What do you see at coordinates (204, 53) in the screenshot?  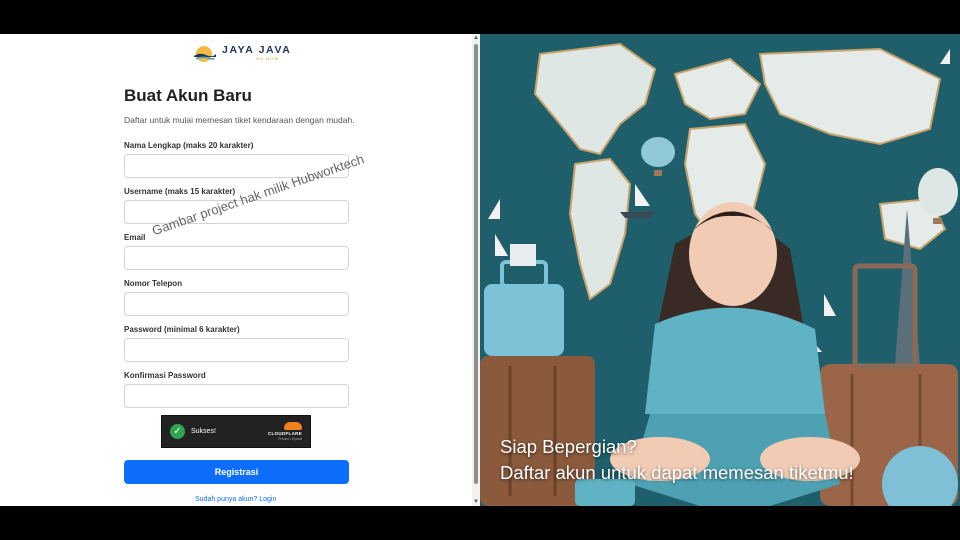 I see `logo-icon` at bounding box center [204, 53].